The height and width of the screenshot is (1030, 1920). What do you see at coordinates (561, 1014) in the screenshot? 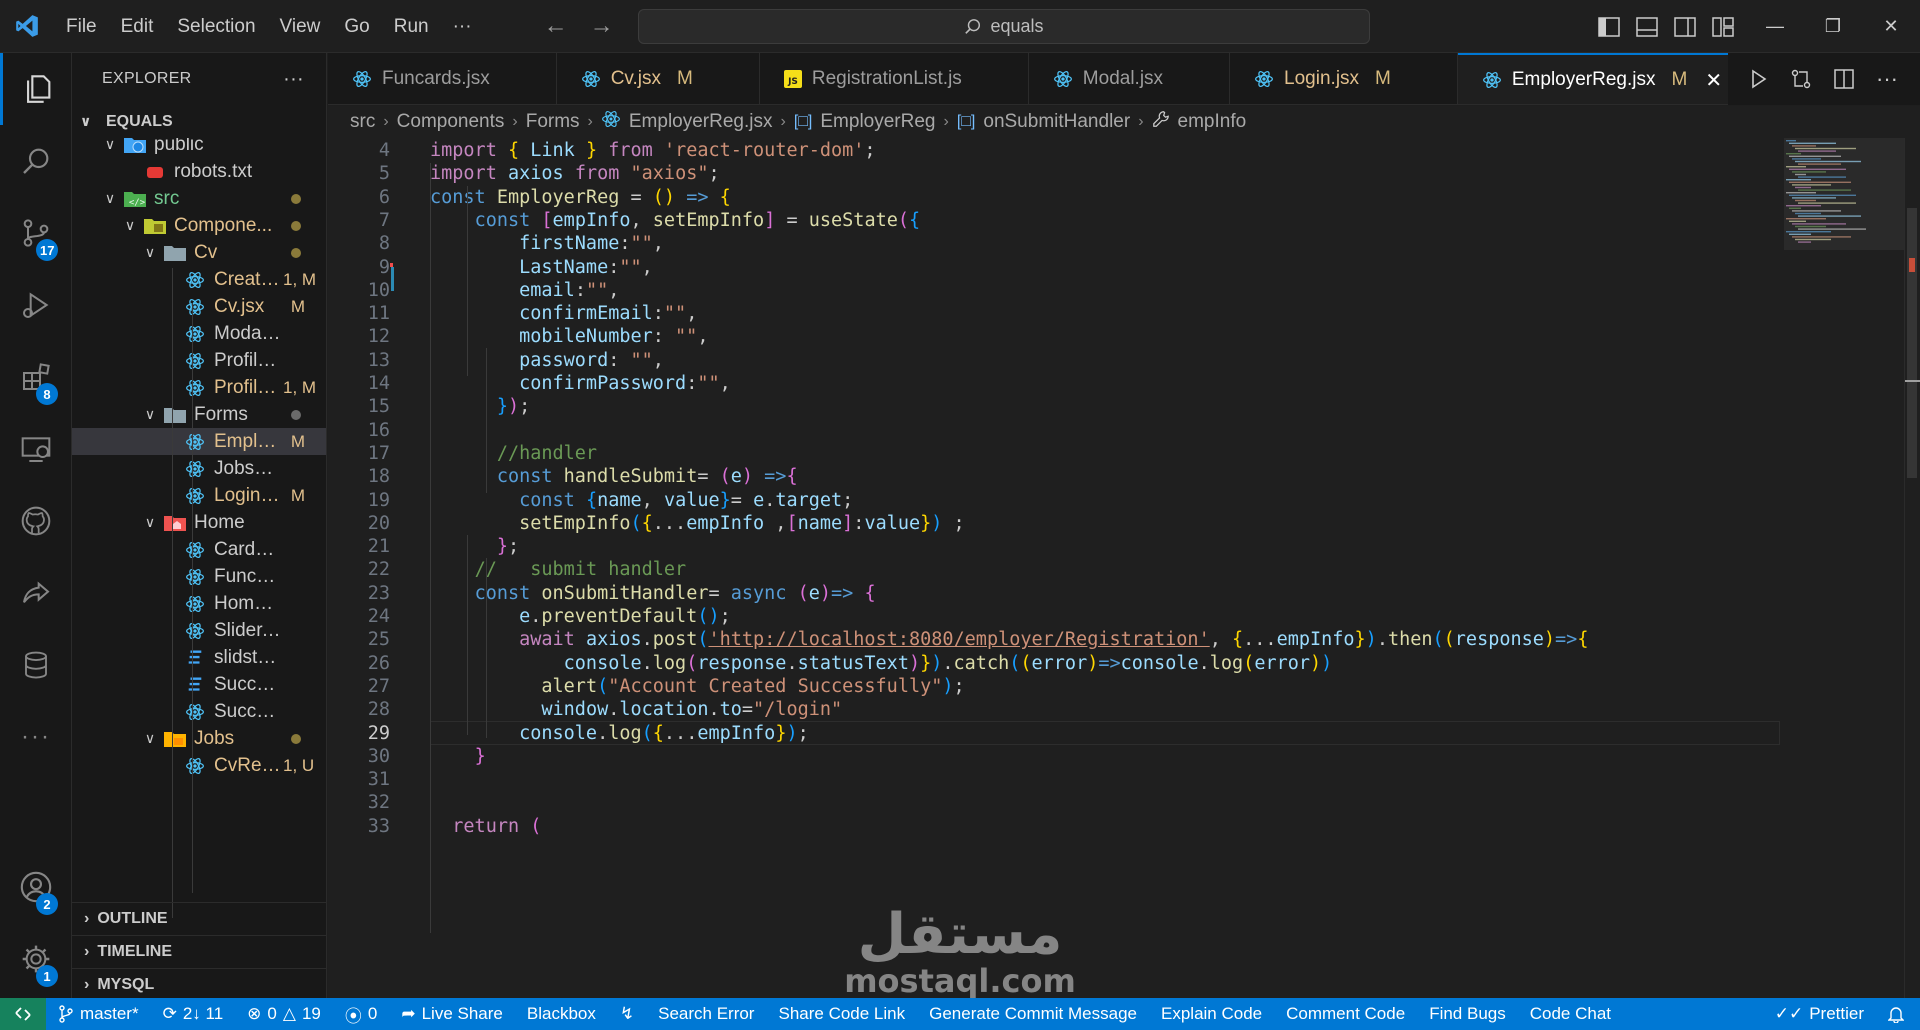
I see `blackbox-status: Blackbox` at bounding box center [561, 1014].